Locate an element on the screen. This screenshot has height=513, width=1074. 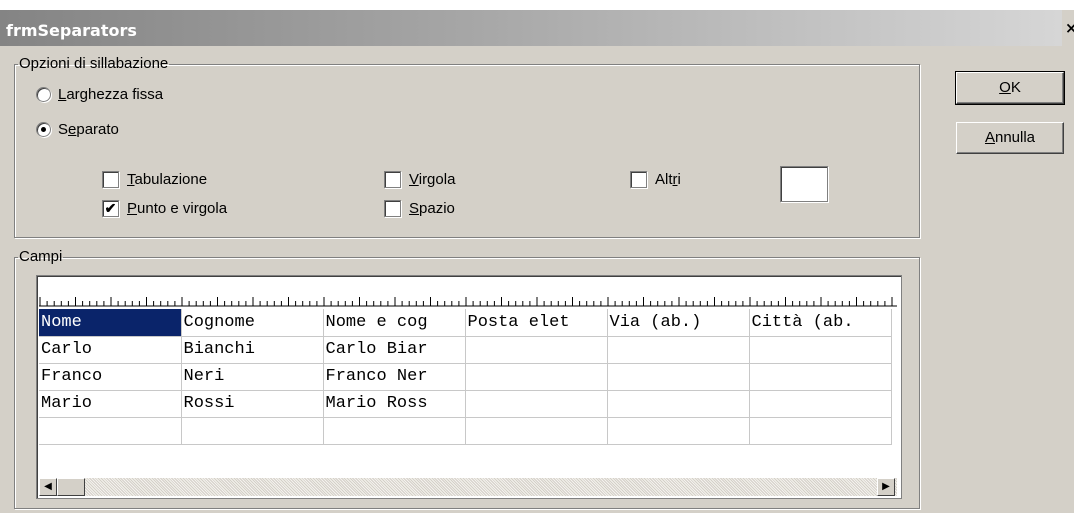
fixed-width-radio: Larghezza fissa is located at coordinates (99, 94).